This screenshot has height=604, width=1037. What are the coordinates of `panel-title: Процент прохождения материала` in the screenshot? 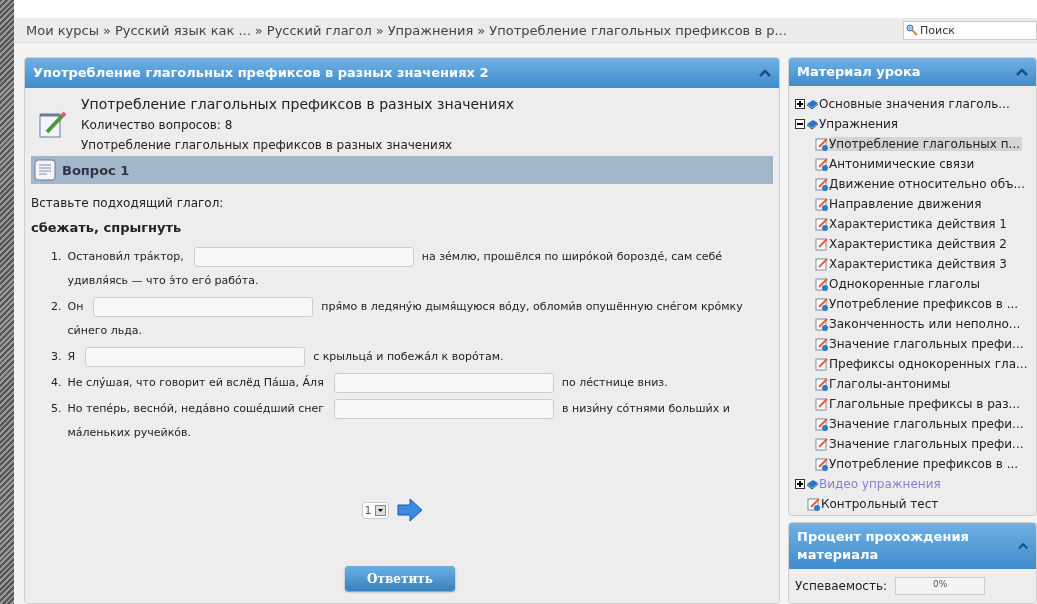 It's located at (883, 545).